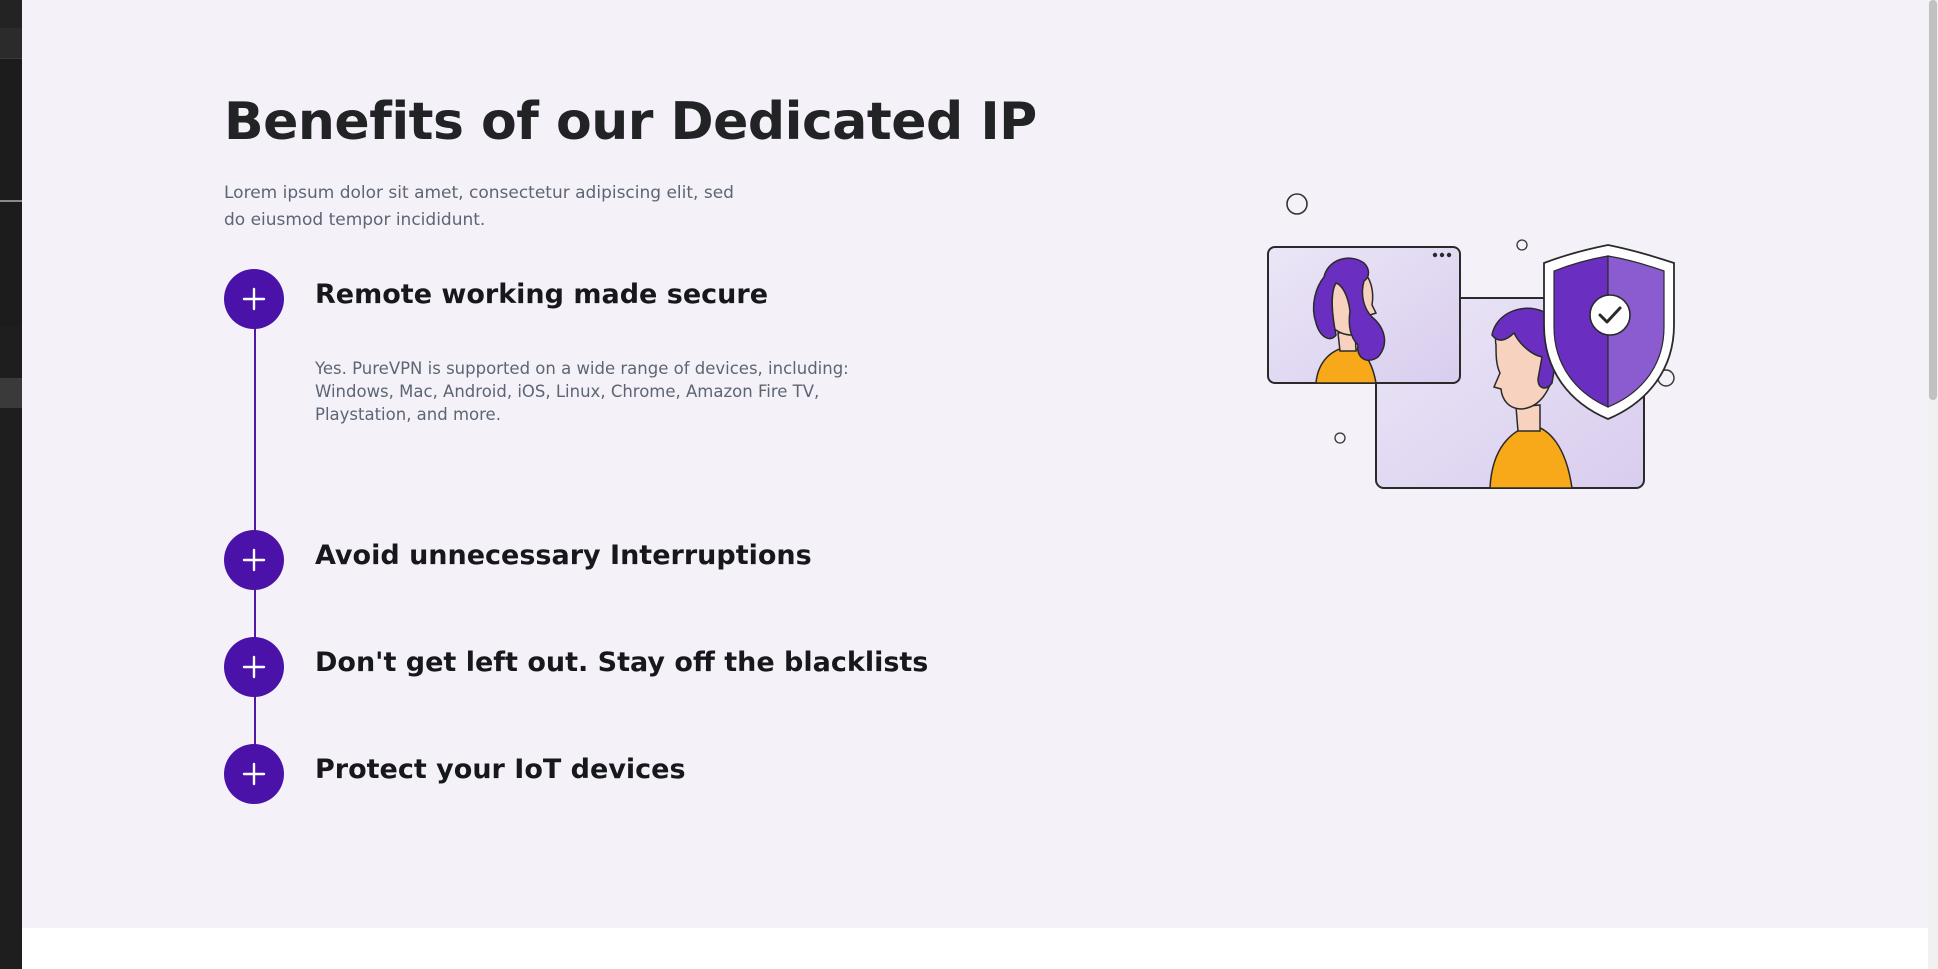 The width and height of the screenshot is (1938, 969). I want to click on editor-side-panel, so click(11, 484).